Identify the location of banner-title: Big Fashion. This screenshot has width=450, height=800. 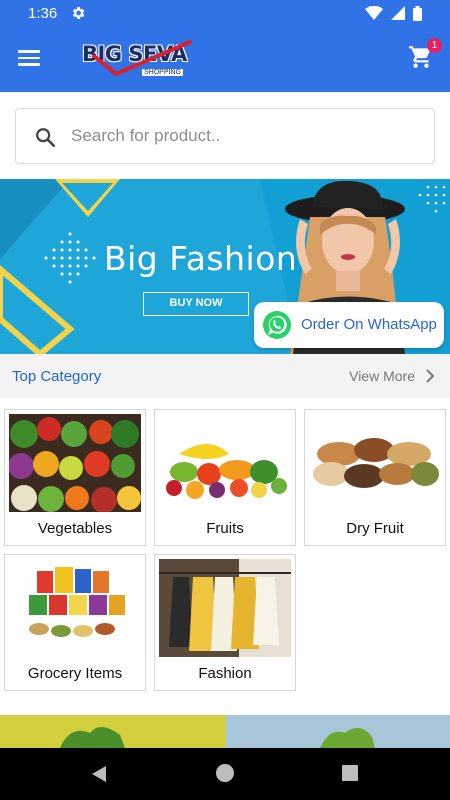
(201, 258).